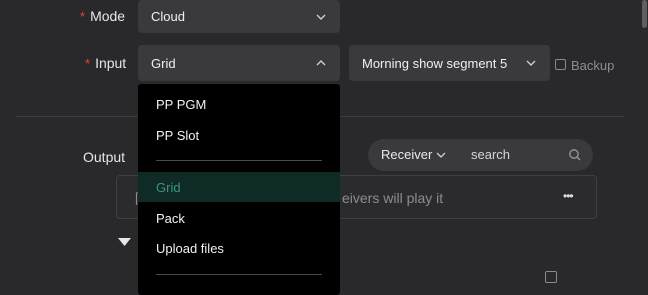  Describe the element at coordinates (560, 64) in the screenshot. I see `backup-checkbox` at that location.